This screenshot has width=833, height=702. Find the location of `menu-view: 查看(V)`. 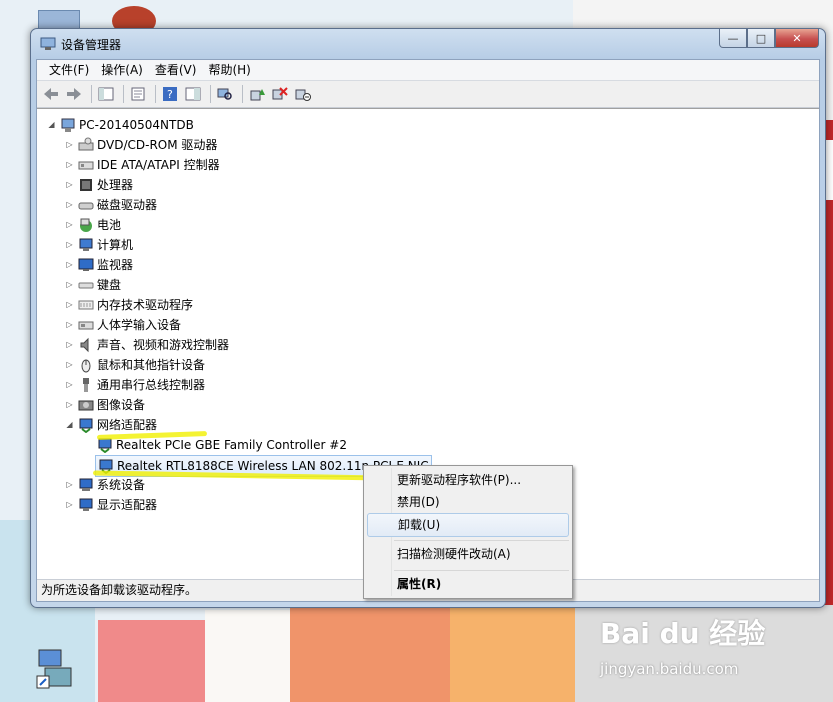

menu-view: 查看(V) is located at coordinates (176, 70).